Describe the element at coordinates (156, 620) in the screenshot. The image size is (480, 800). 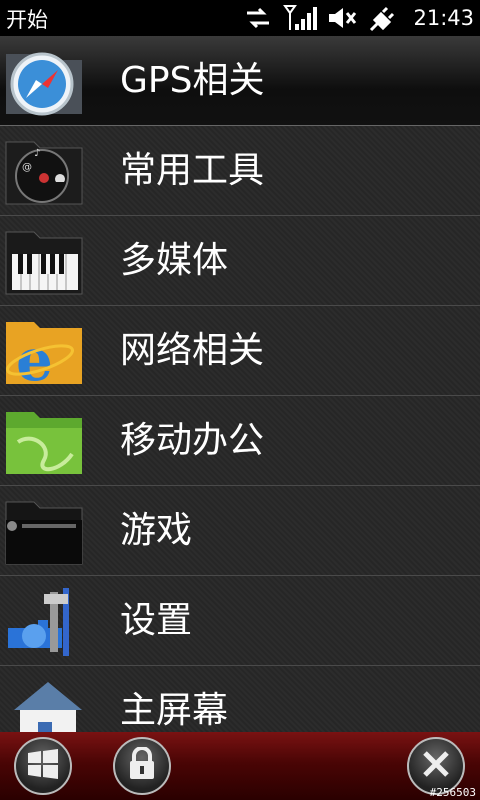
I see `menu-item-label: 设置` at that location.